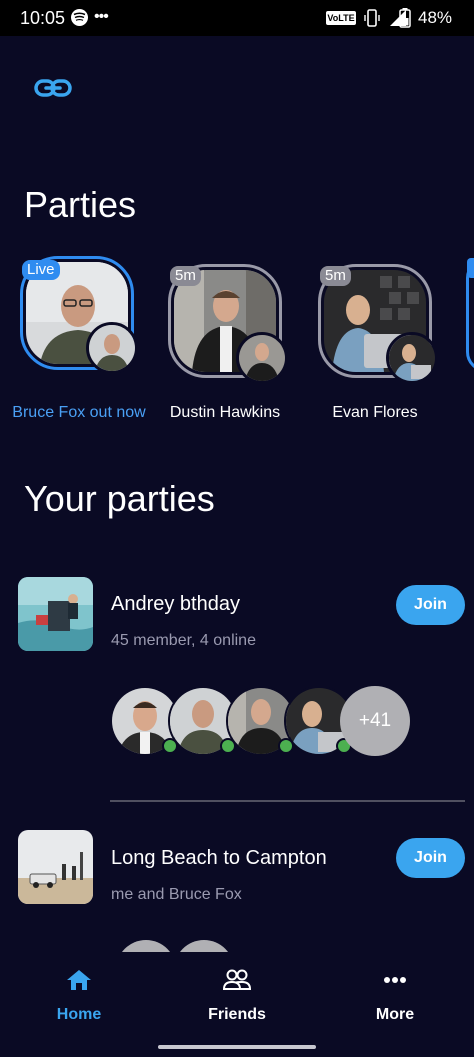 This screenshot has width=474, height=1057. Describe the element at coordinates (79, 17) in the screenshot. I see `spotify-icon` at that location.